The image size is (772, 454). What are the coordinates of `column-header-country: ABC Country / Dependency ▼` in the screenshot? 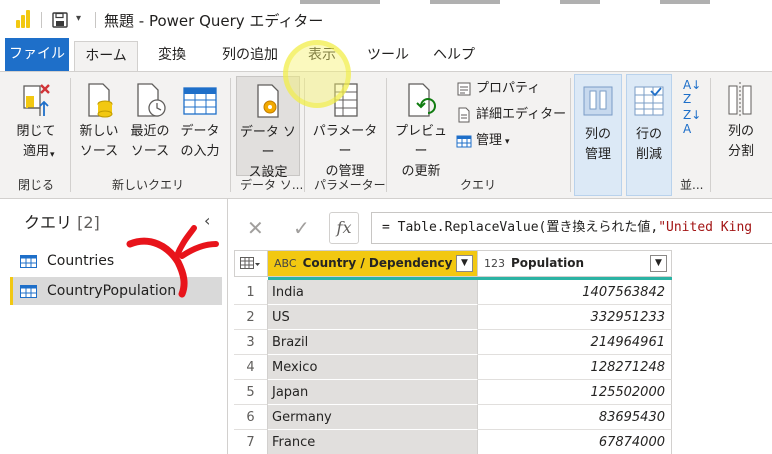 It's located at (373, 263).